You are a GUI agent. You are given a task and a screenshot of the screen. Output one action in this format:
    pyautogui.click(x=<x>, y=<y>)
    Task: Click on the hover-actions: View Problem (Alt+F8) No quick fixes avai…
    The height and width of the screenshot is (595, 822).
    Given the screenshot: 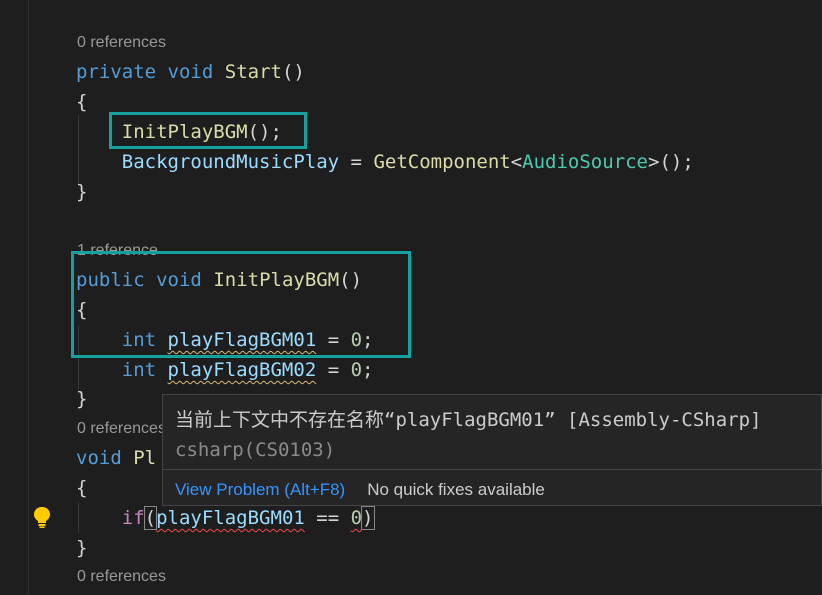 What is the action you would take?
    pyautogui.click(x=360, y=490)
    